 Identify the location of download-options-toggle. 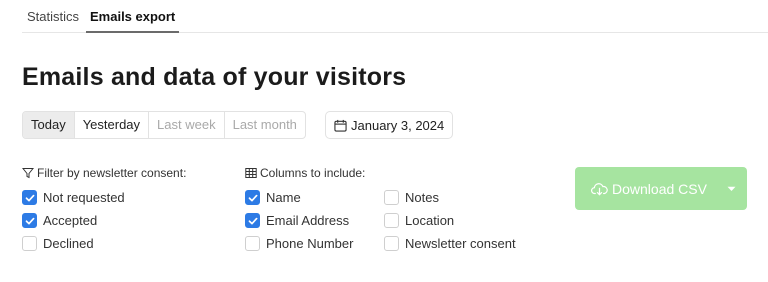
(731, 188).